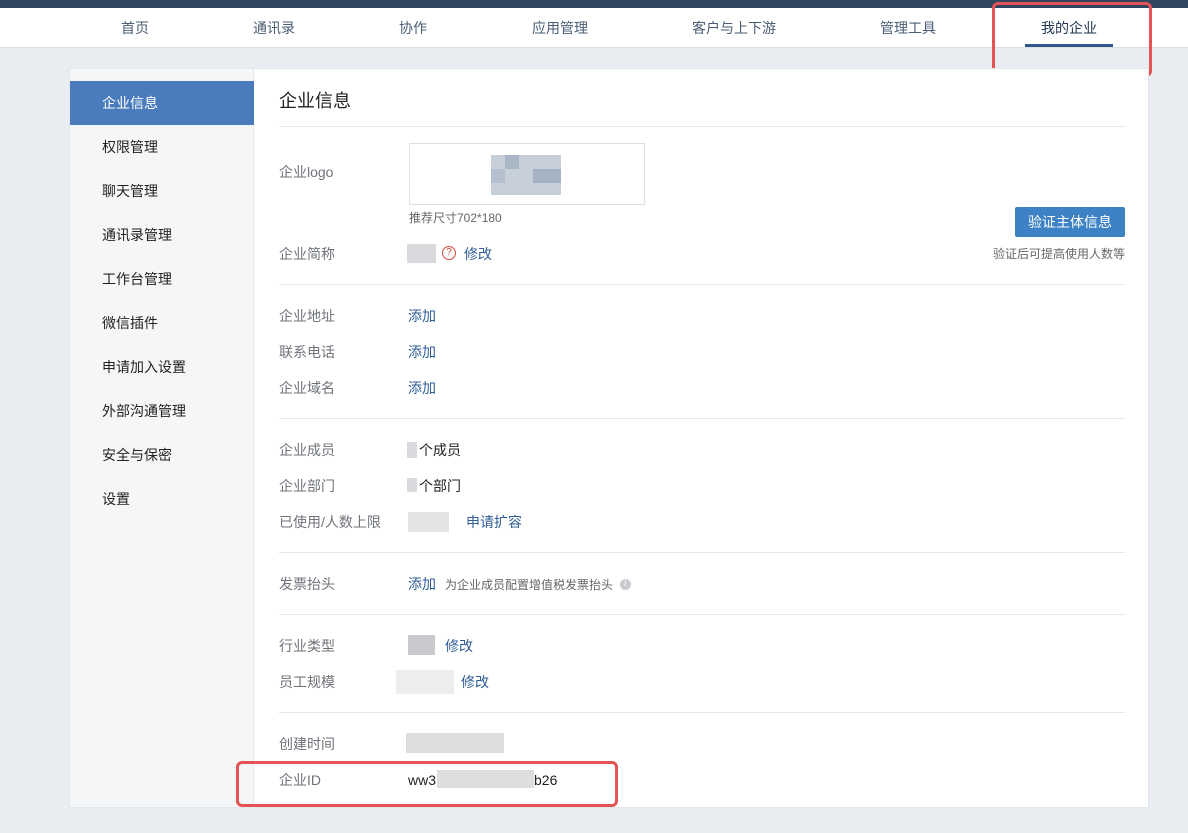 Image resolution: width=1188 pixels, height=833 pixels. Describe the element at coordinates (1069, 28) in the screenshot. I see `nav-my-enterprise: 我的企业` at that location.